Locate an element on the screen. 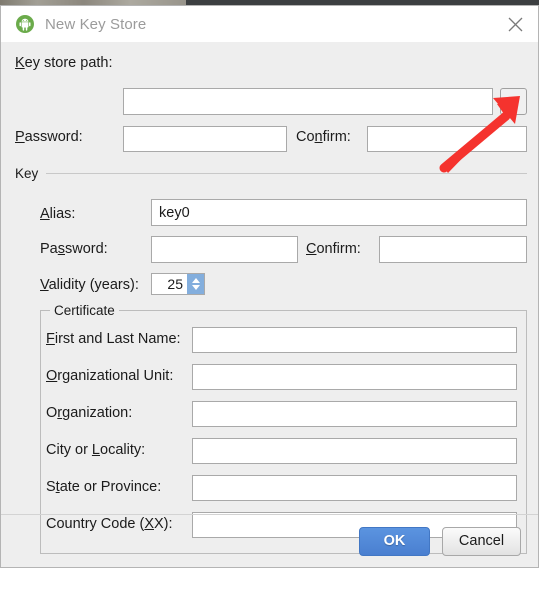 The image size is (539, 605). cert-first-last-name-row: First and Last Name: is located at coordinates (113, 339).